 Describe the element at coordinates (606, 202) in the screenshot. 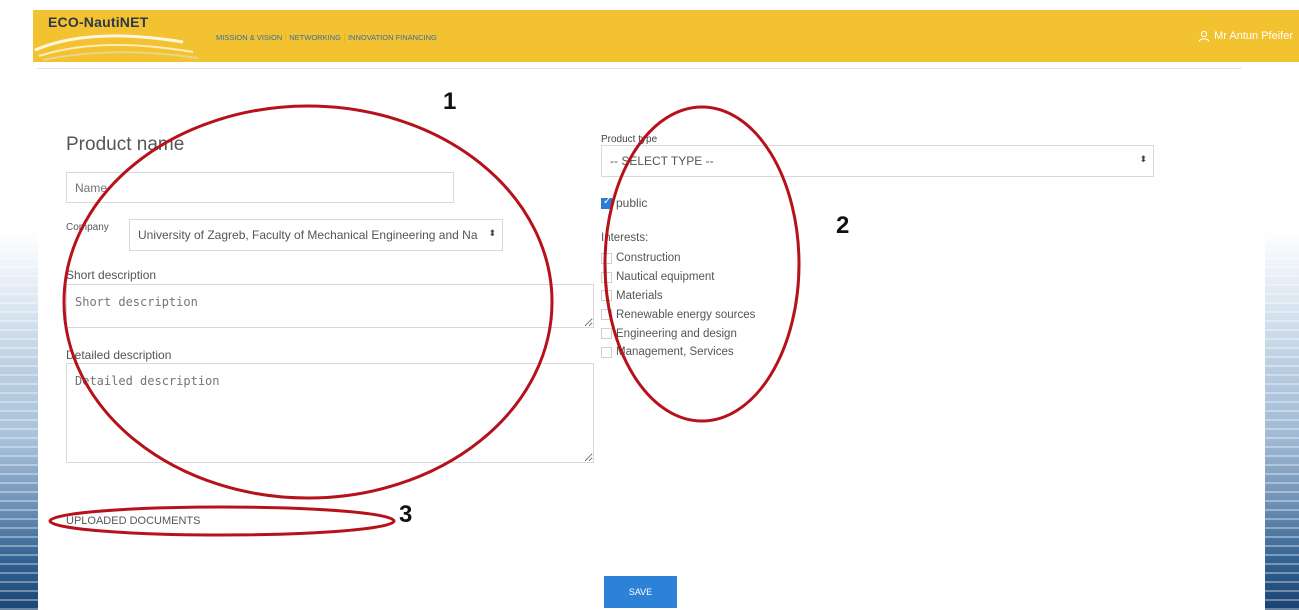

I see `public-checkbox` at that location.